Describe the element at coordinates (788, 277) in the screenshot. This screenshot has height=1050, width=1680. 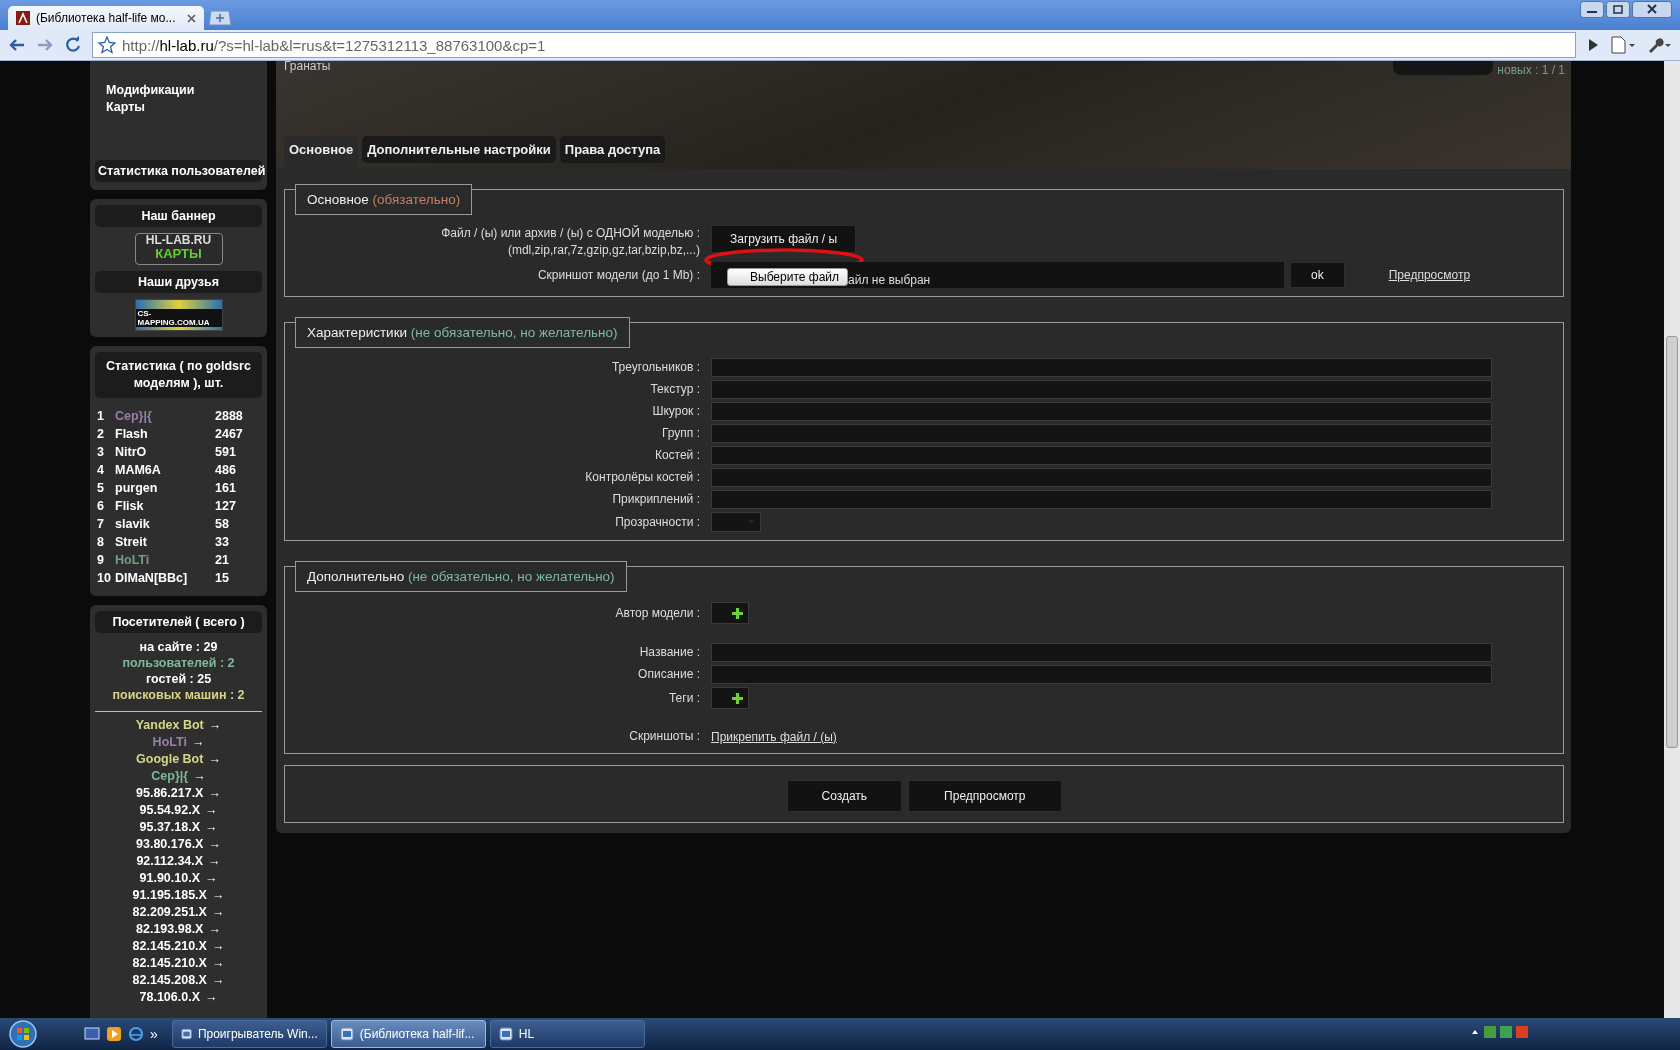
I see `choose-file-button: Выберите файл` at that location.